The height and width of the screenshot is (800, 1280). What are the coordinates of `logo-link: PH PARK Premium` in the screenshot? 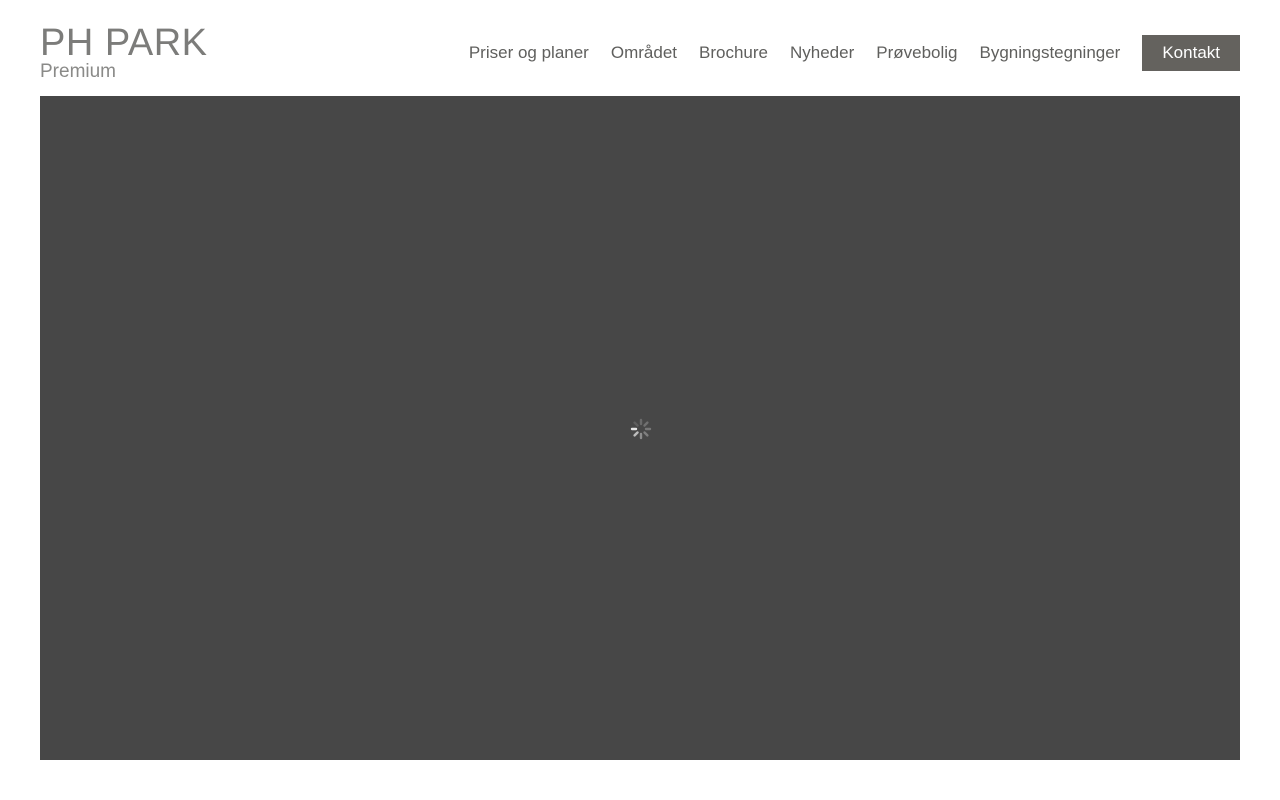 It's located at (124, 53).